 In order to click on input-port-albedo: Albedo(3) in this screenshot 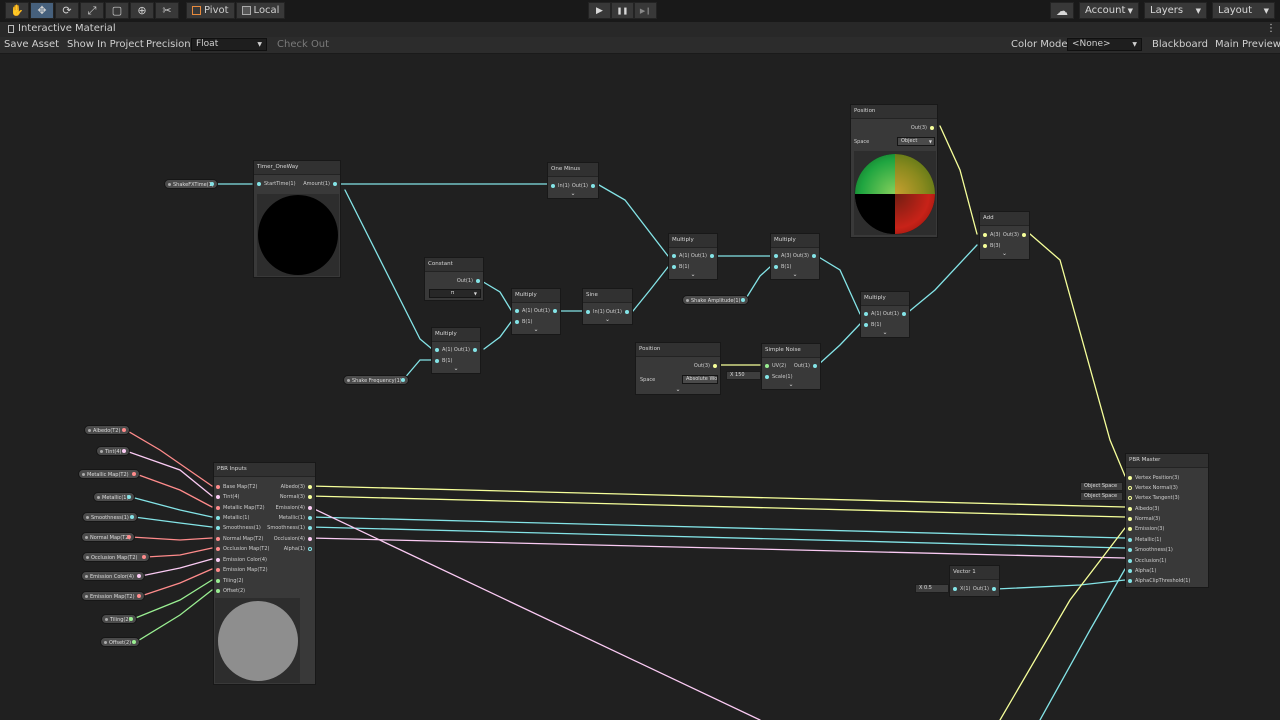, I will do `click(1143, 509)`.